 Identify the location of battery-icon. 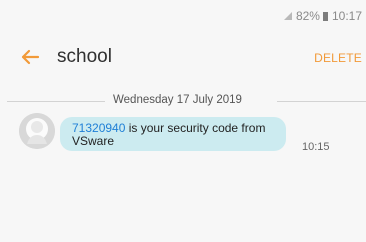
(325, 16).